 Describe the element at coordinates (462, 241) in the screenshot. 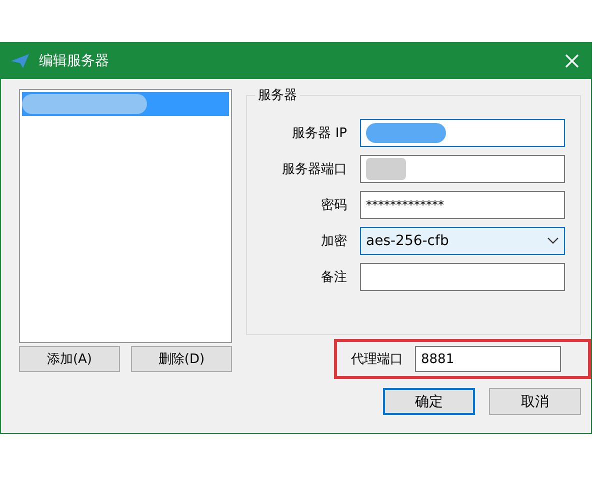

I see `encryption-dropdown: aes-256-cfb` at that location.